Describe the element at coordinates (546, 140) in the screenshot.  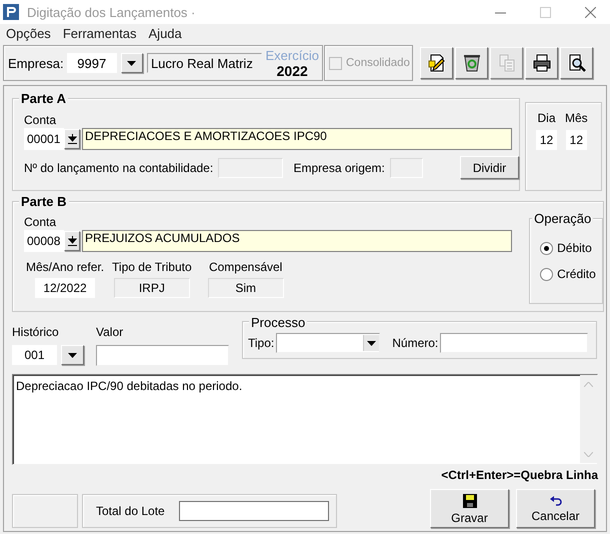
I see `dia-field: 12` at that location.